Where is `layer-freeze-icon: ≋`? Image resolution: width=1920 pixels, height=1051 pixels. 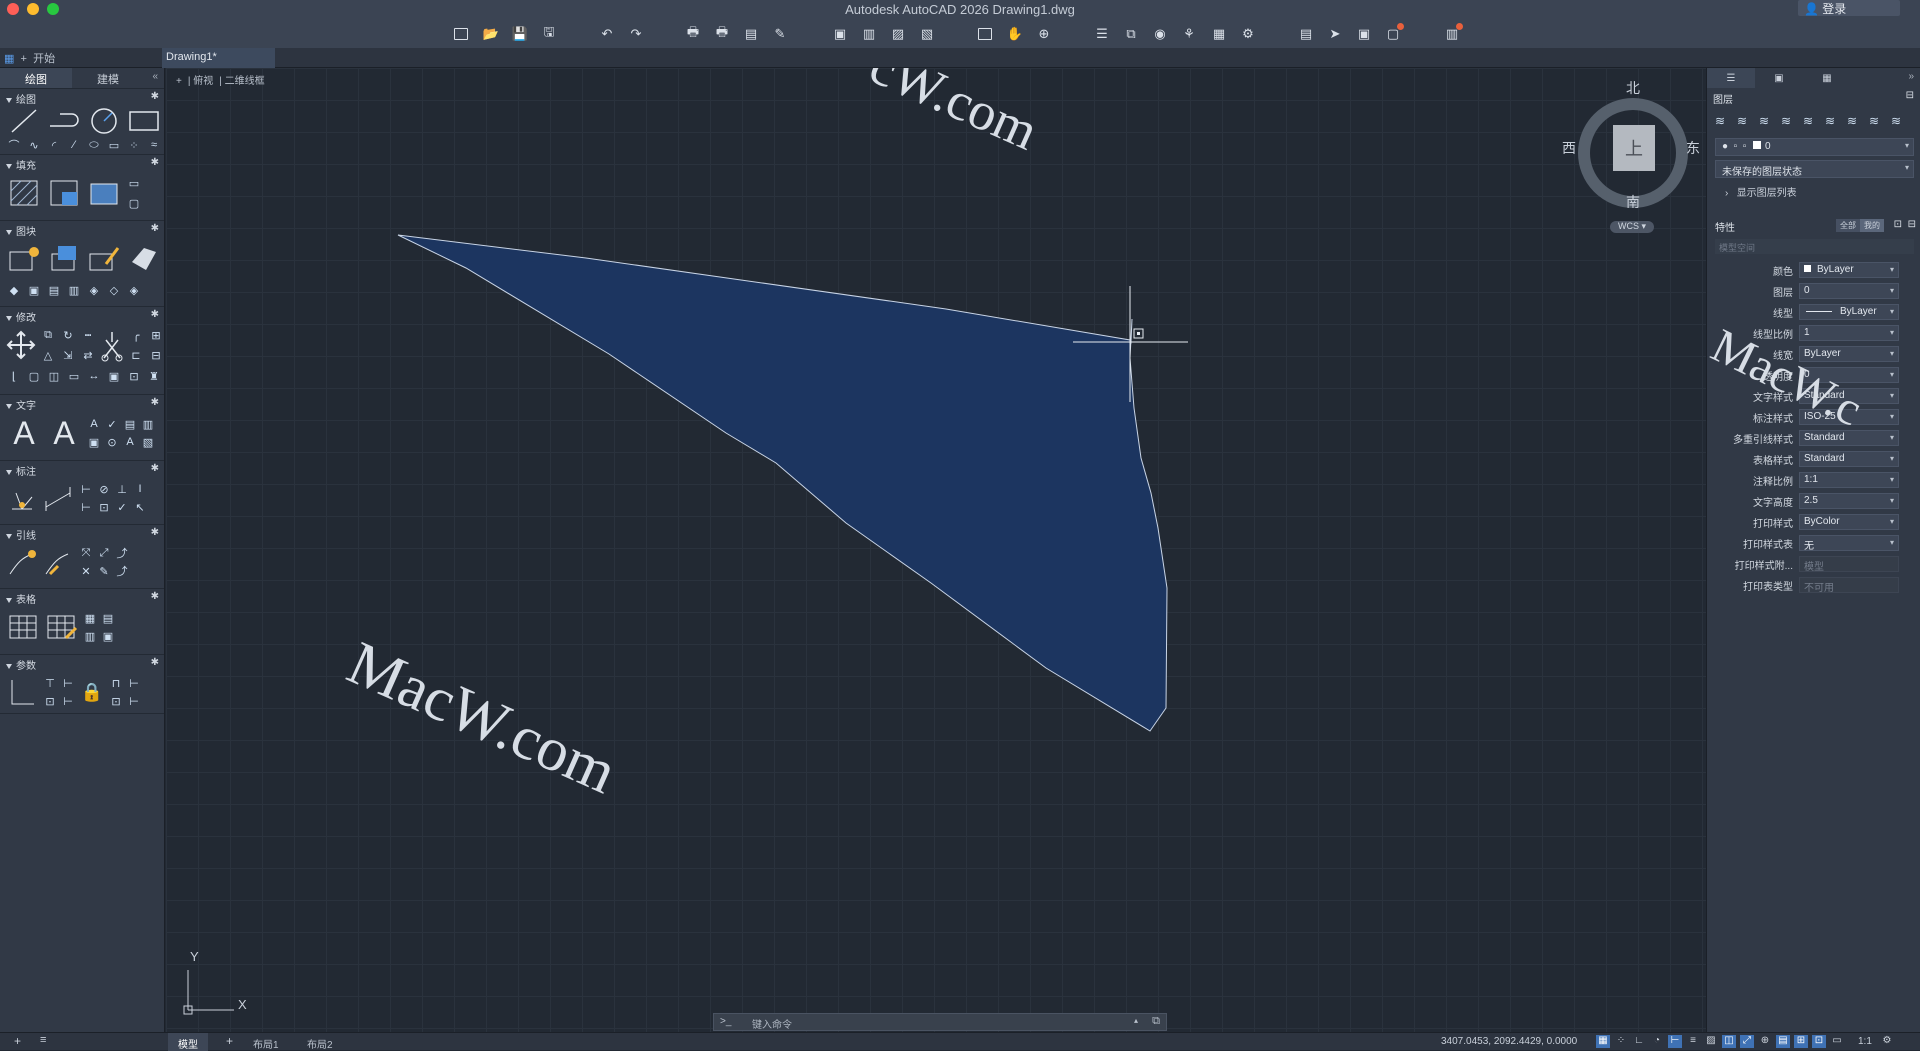
layer-freeze-icon: ≋ is located at coordinates (1767, 121).